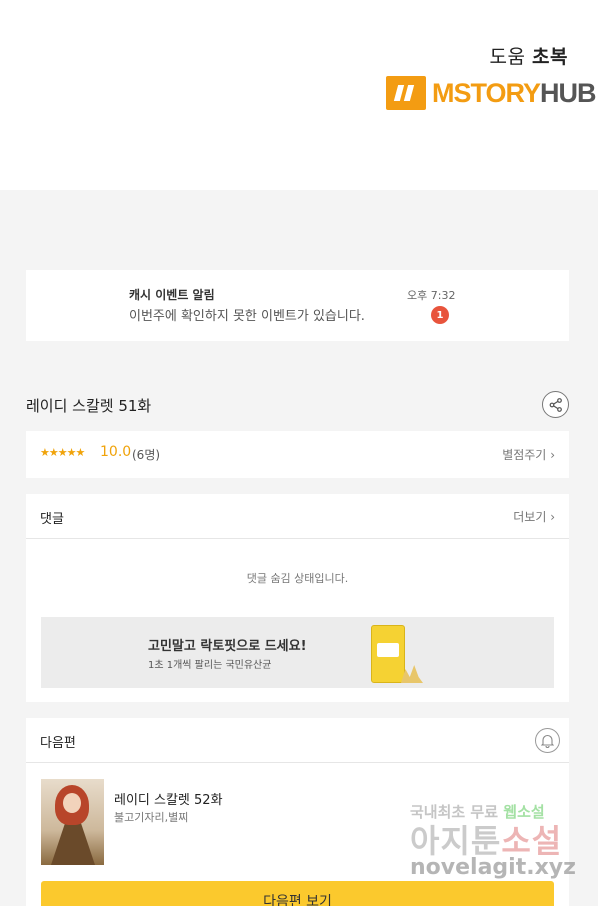  I want to click on rating-card: ★★★★★ 10.0 (6명) 별점주기 ›, so click(297, 454).